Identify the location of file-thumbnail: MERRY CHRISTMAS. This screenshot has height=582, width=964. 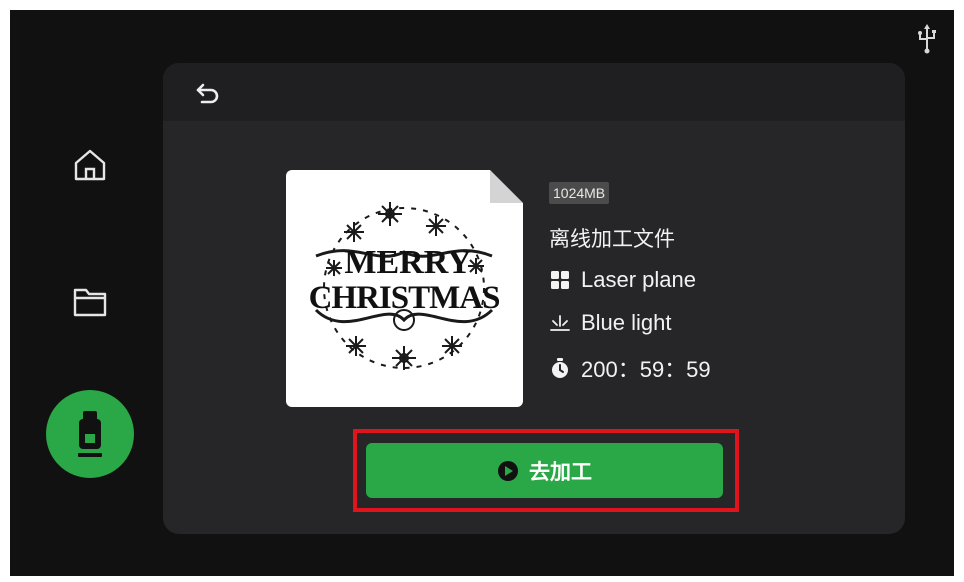
(404, 288).